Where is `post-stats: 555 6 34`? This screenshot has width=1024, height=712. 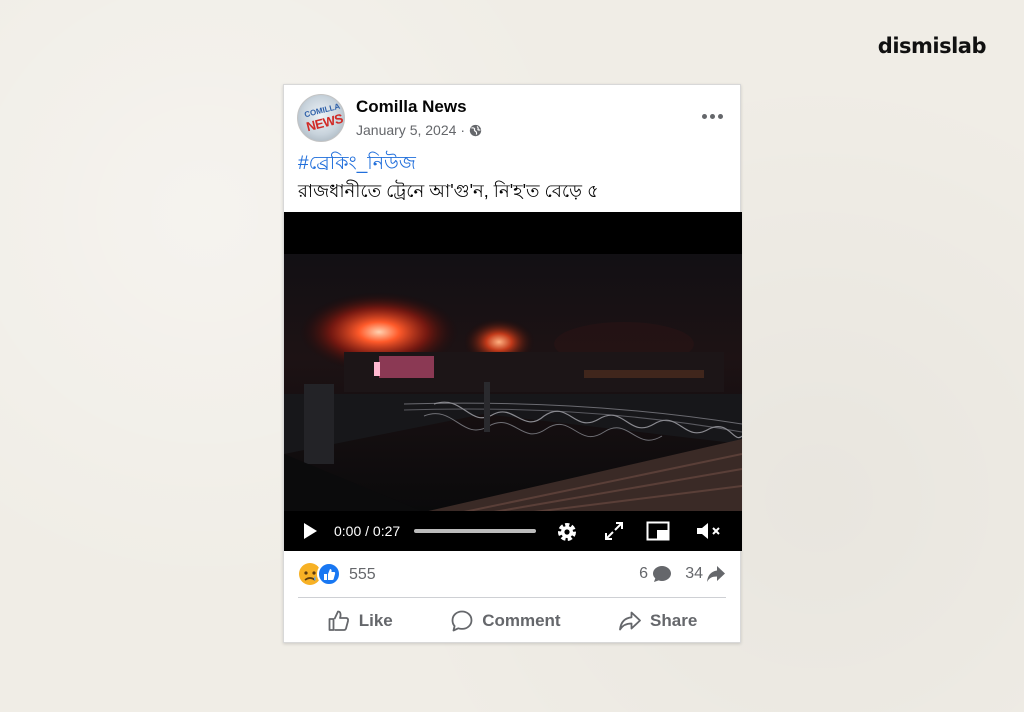 post-stats: 555 6 34 is located at coordinates (512, 575).